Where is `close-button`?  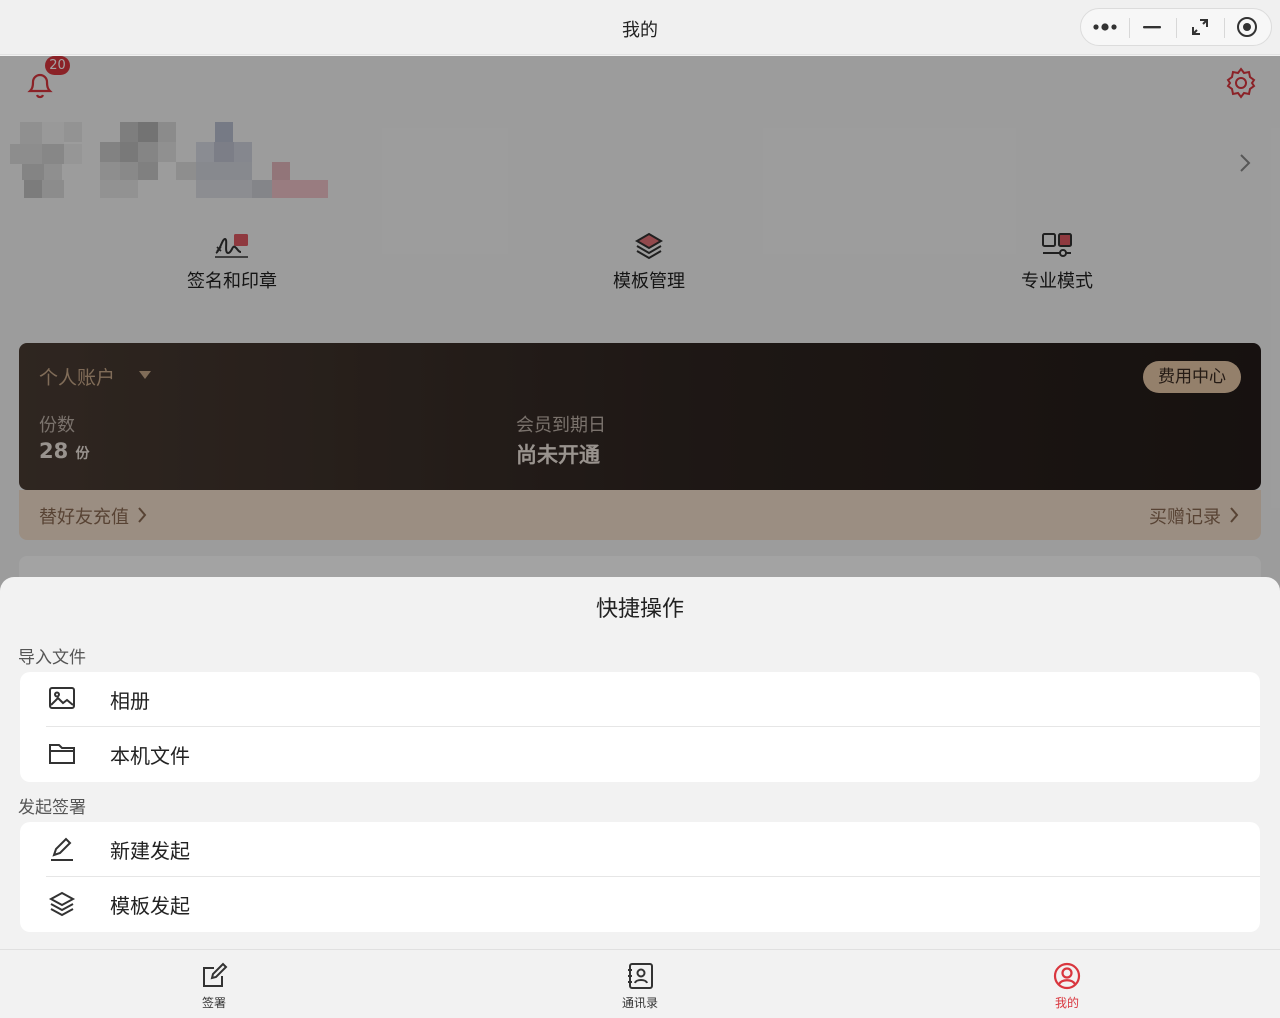 close-button is located at coordinates (1247, 27).